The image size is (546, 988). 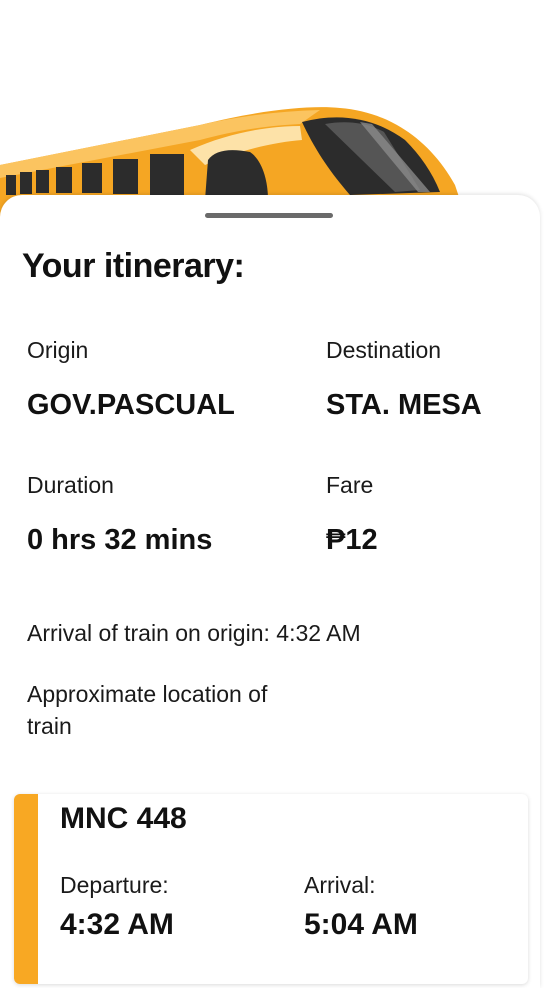 I want to click on arrival-time: 5:04 AM, so click(x=361, y=924).